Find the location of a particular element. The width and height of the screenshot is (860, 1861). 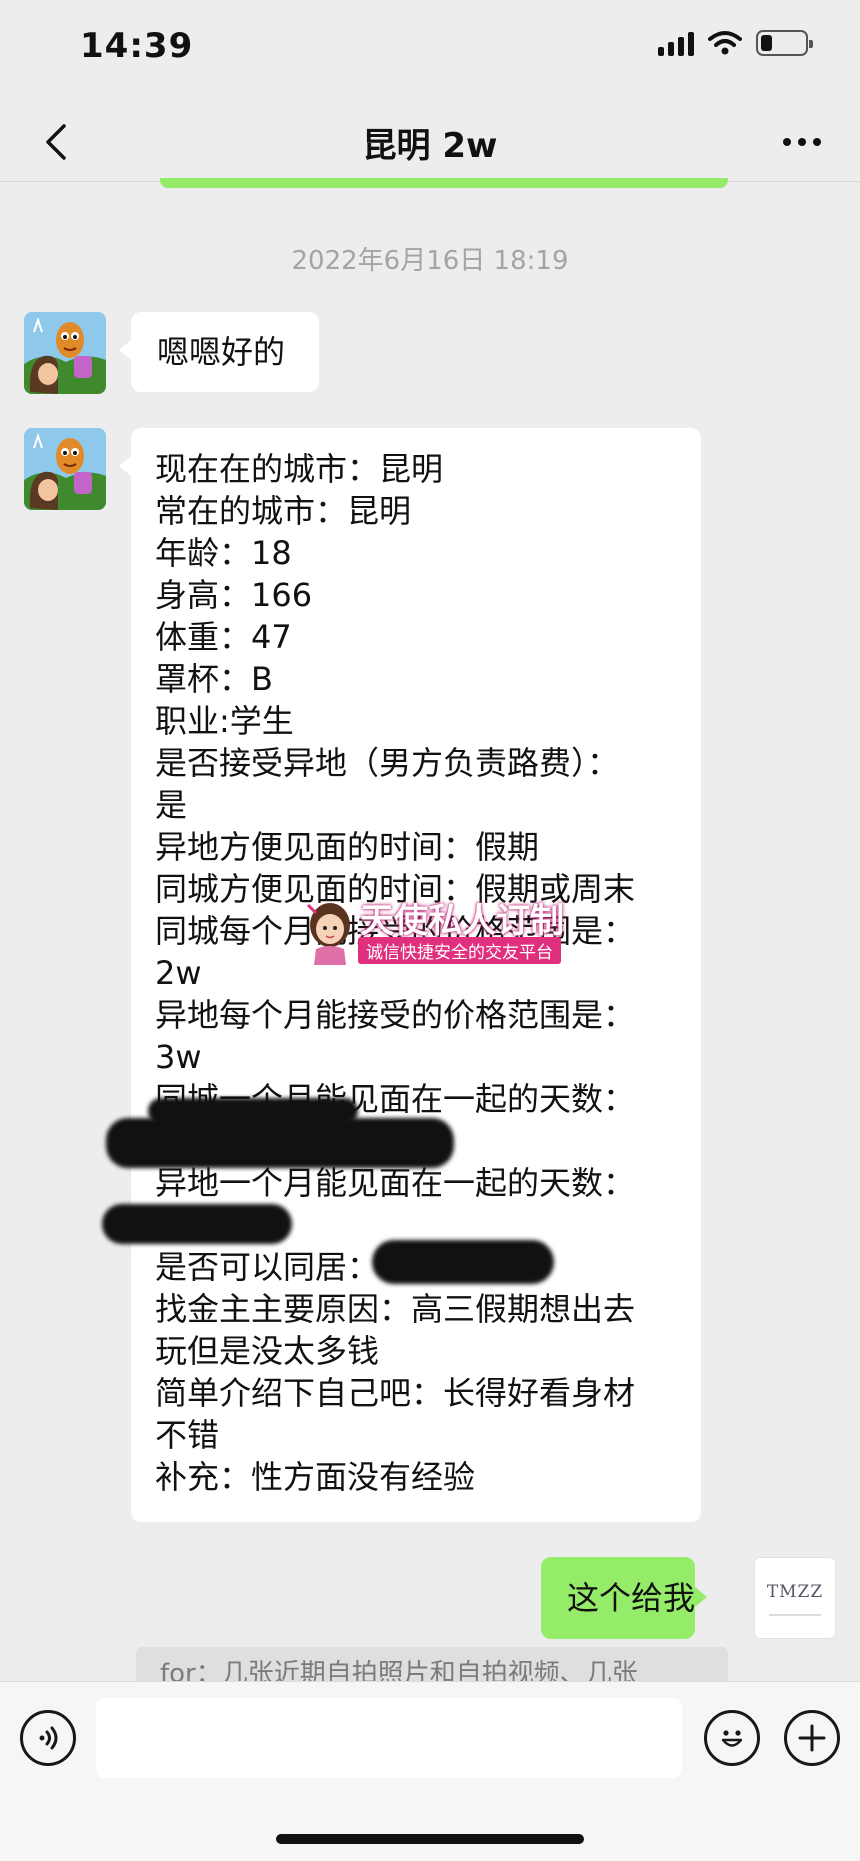

message-line: 补充：性方面没有经验 is located at coordinates (315, 1477).